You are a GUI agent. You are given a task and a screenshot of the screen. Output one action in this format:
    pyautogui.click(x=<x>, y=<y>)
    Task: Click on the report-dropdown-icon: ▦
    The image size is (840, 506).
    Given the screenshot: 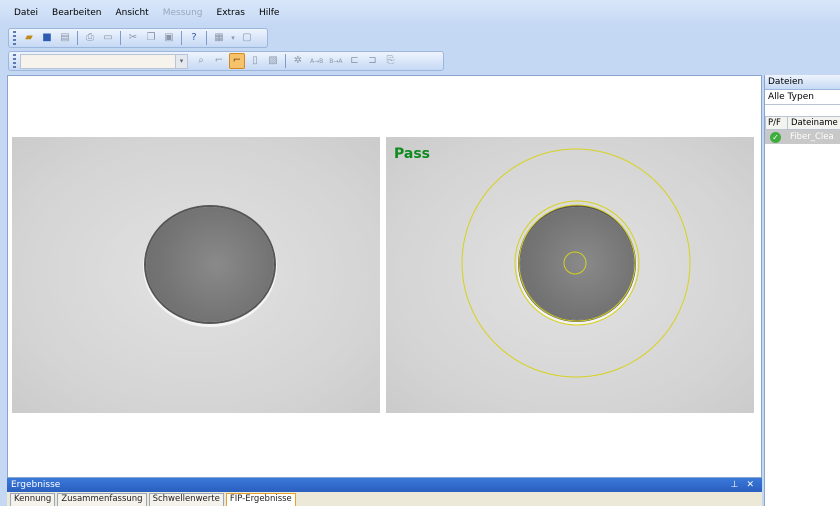 What is the action you would take?
    pyautogui.click(x=219, y=38)
    